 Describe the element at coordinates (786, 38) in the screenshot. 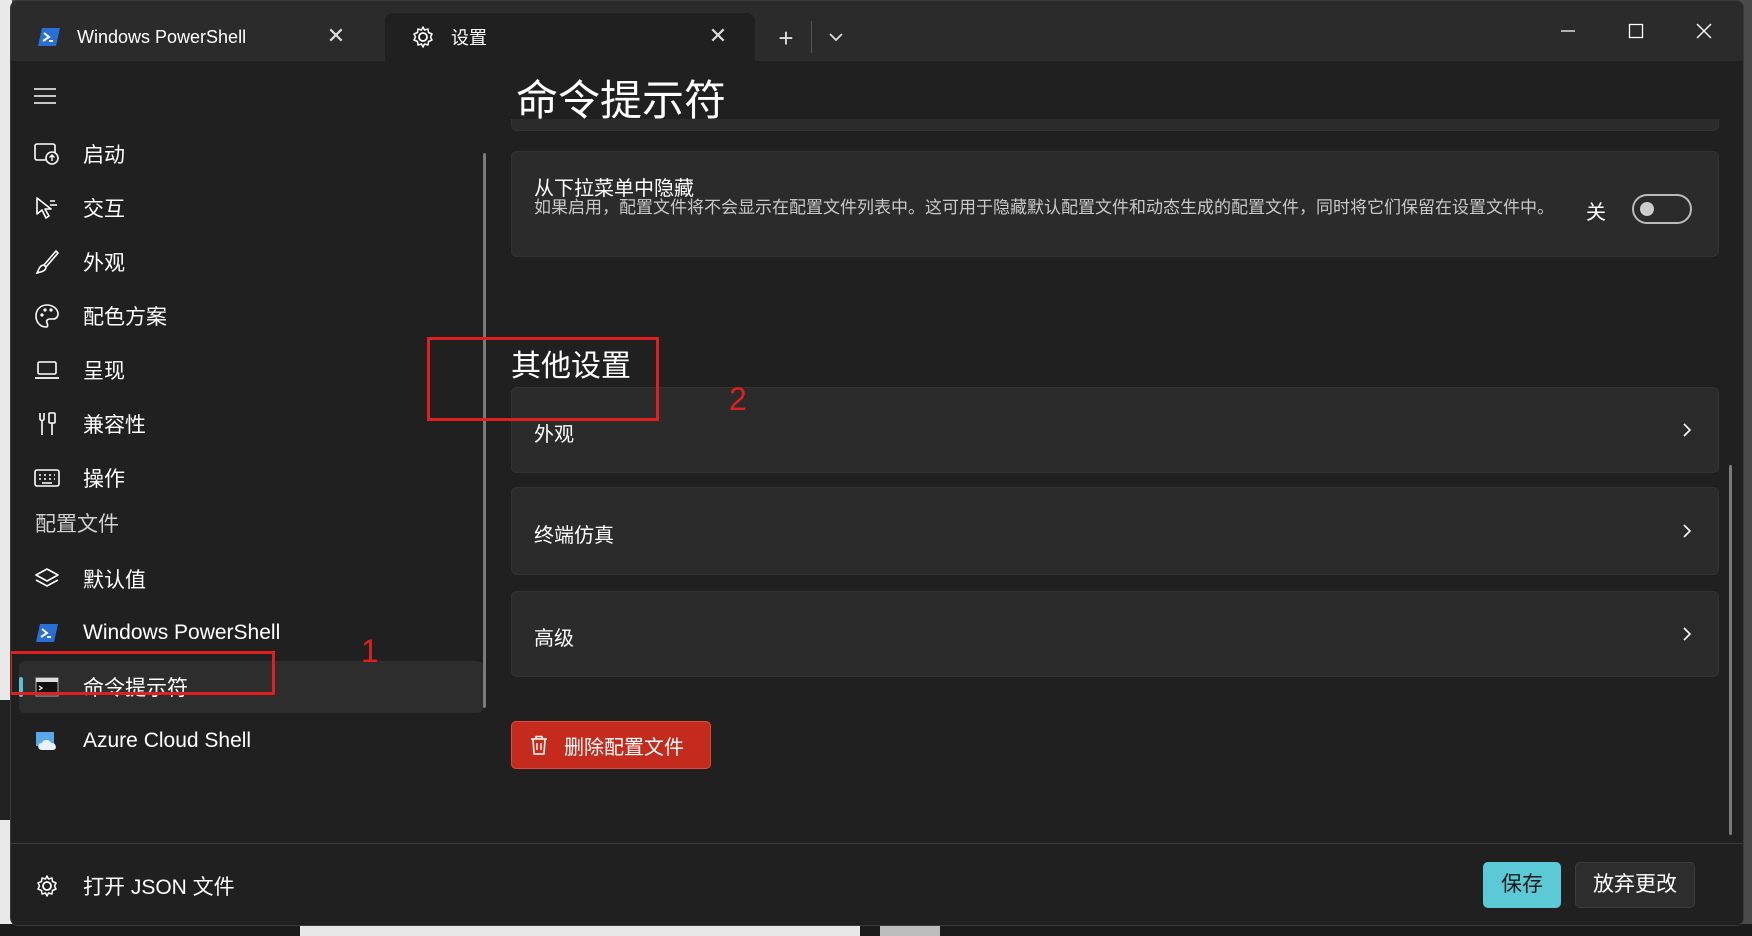

I see `new-tab-button: +` at that location.